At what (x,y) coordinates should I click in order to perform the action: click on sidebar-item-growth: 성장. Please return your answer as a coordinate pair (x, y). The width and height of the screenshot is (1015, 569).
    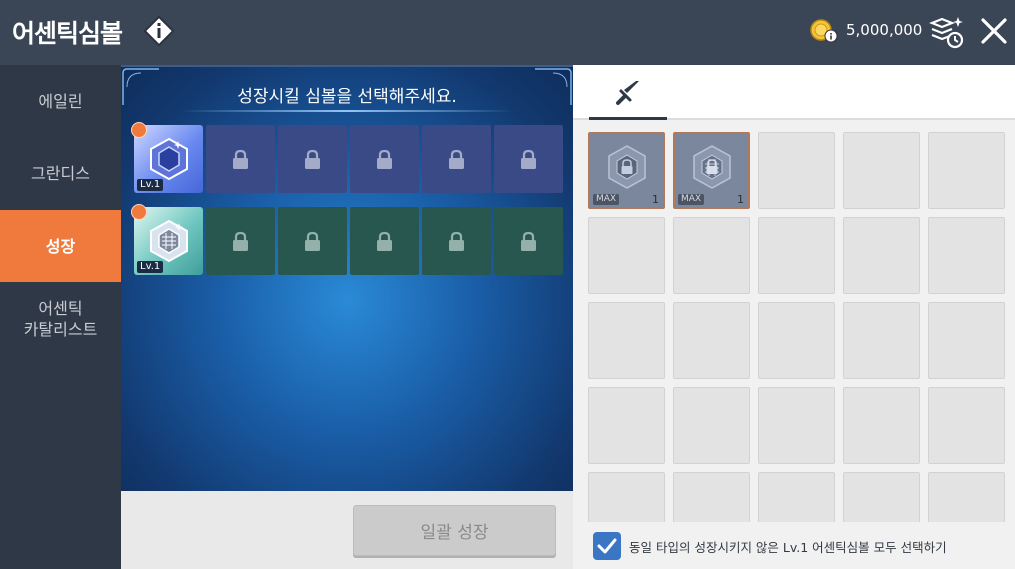
    Looking at the image, I should click on (60, 246).